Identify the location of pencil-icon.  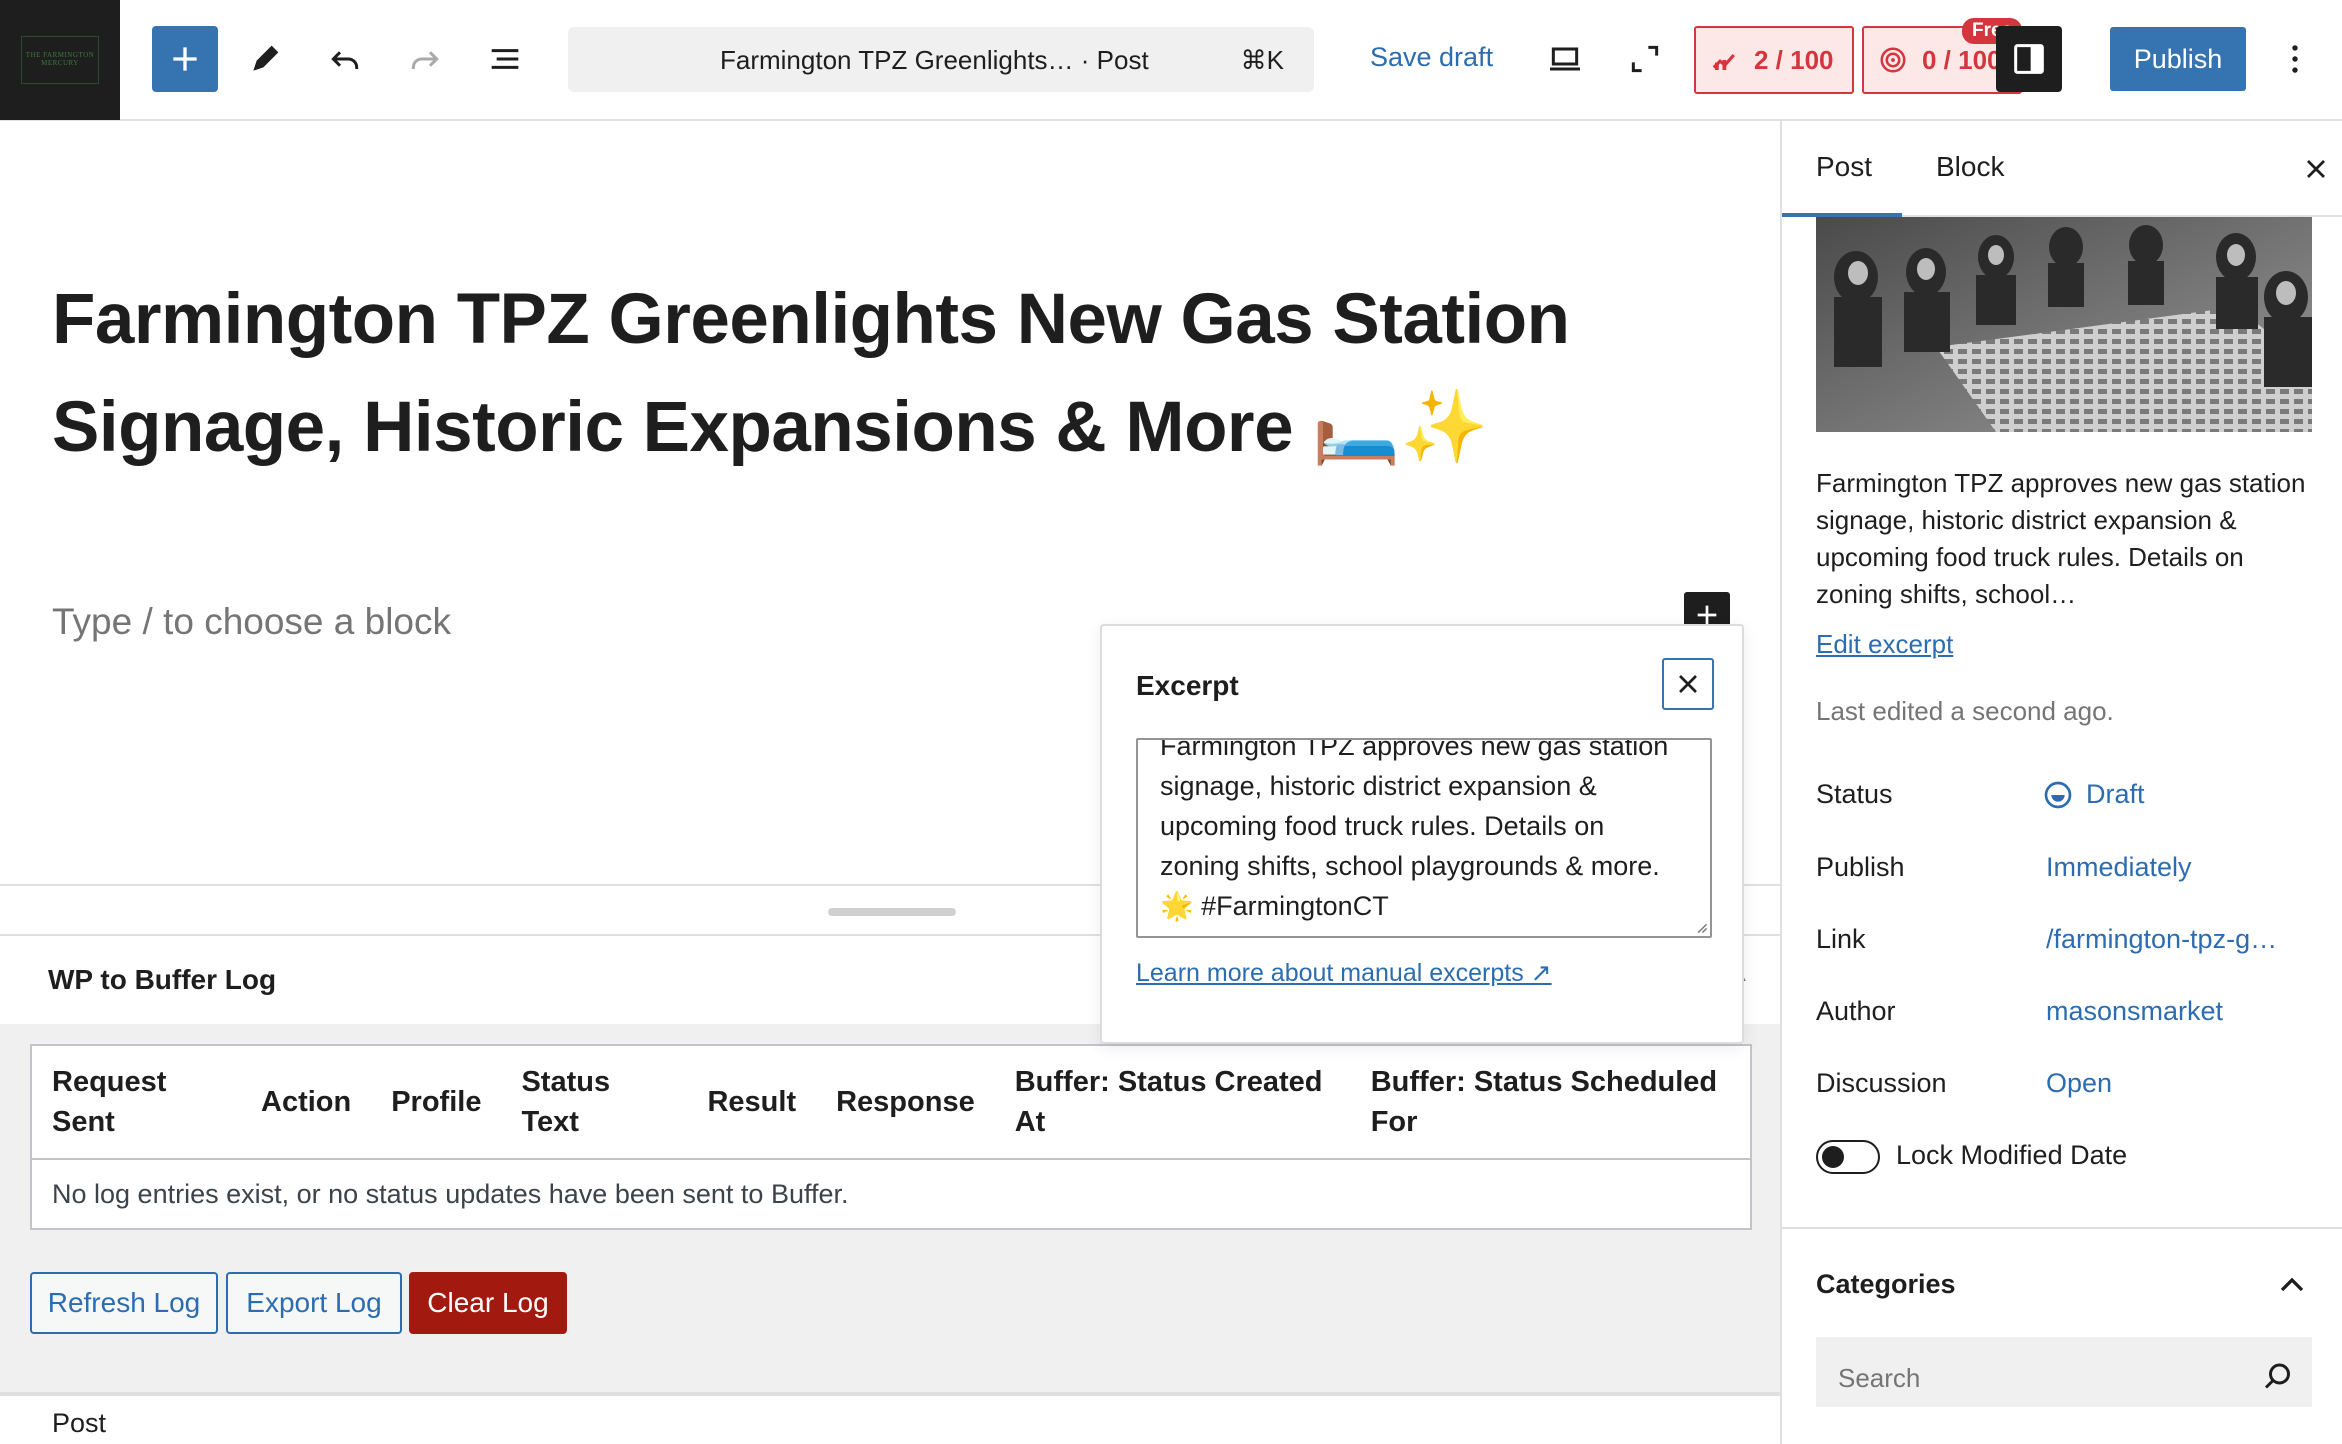
(266, 58).